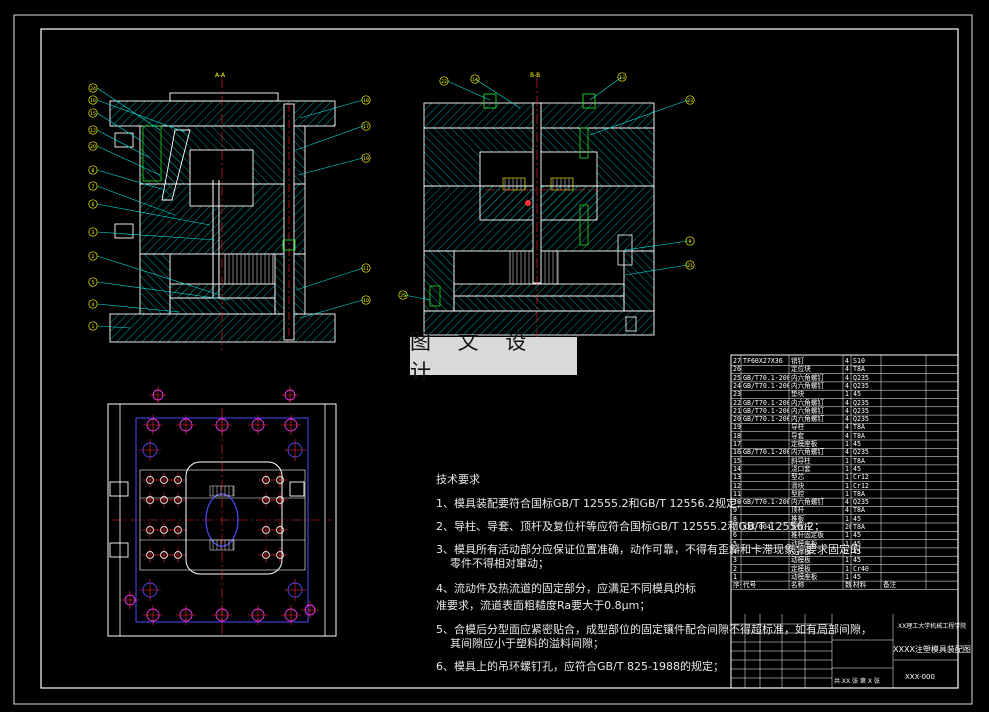 The image size is (989, 712). Describe the element at coordinates (932, 649) in the screenshot. I see `drawing-name: XXXX注塑模具装配图` at that location.